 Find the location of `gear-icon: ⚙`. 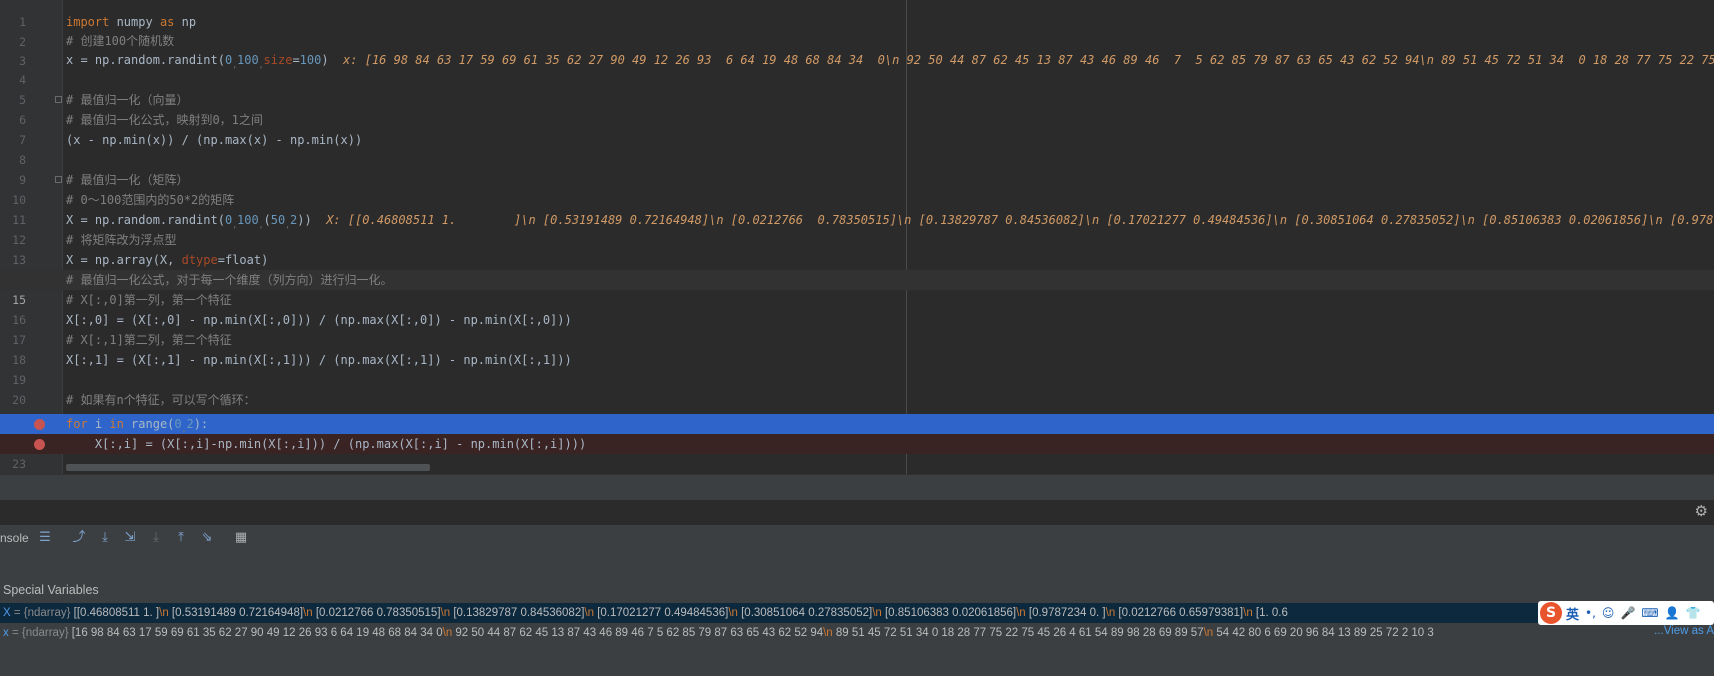

gear-icon: ⚙ is located at coordinates (1701, 511).